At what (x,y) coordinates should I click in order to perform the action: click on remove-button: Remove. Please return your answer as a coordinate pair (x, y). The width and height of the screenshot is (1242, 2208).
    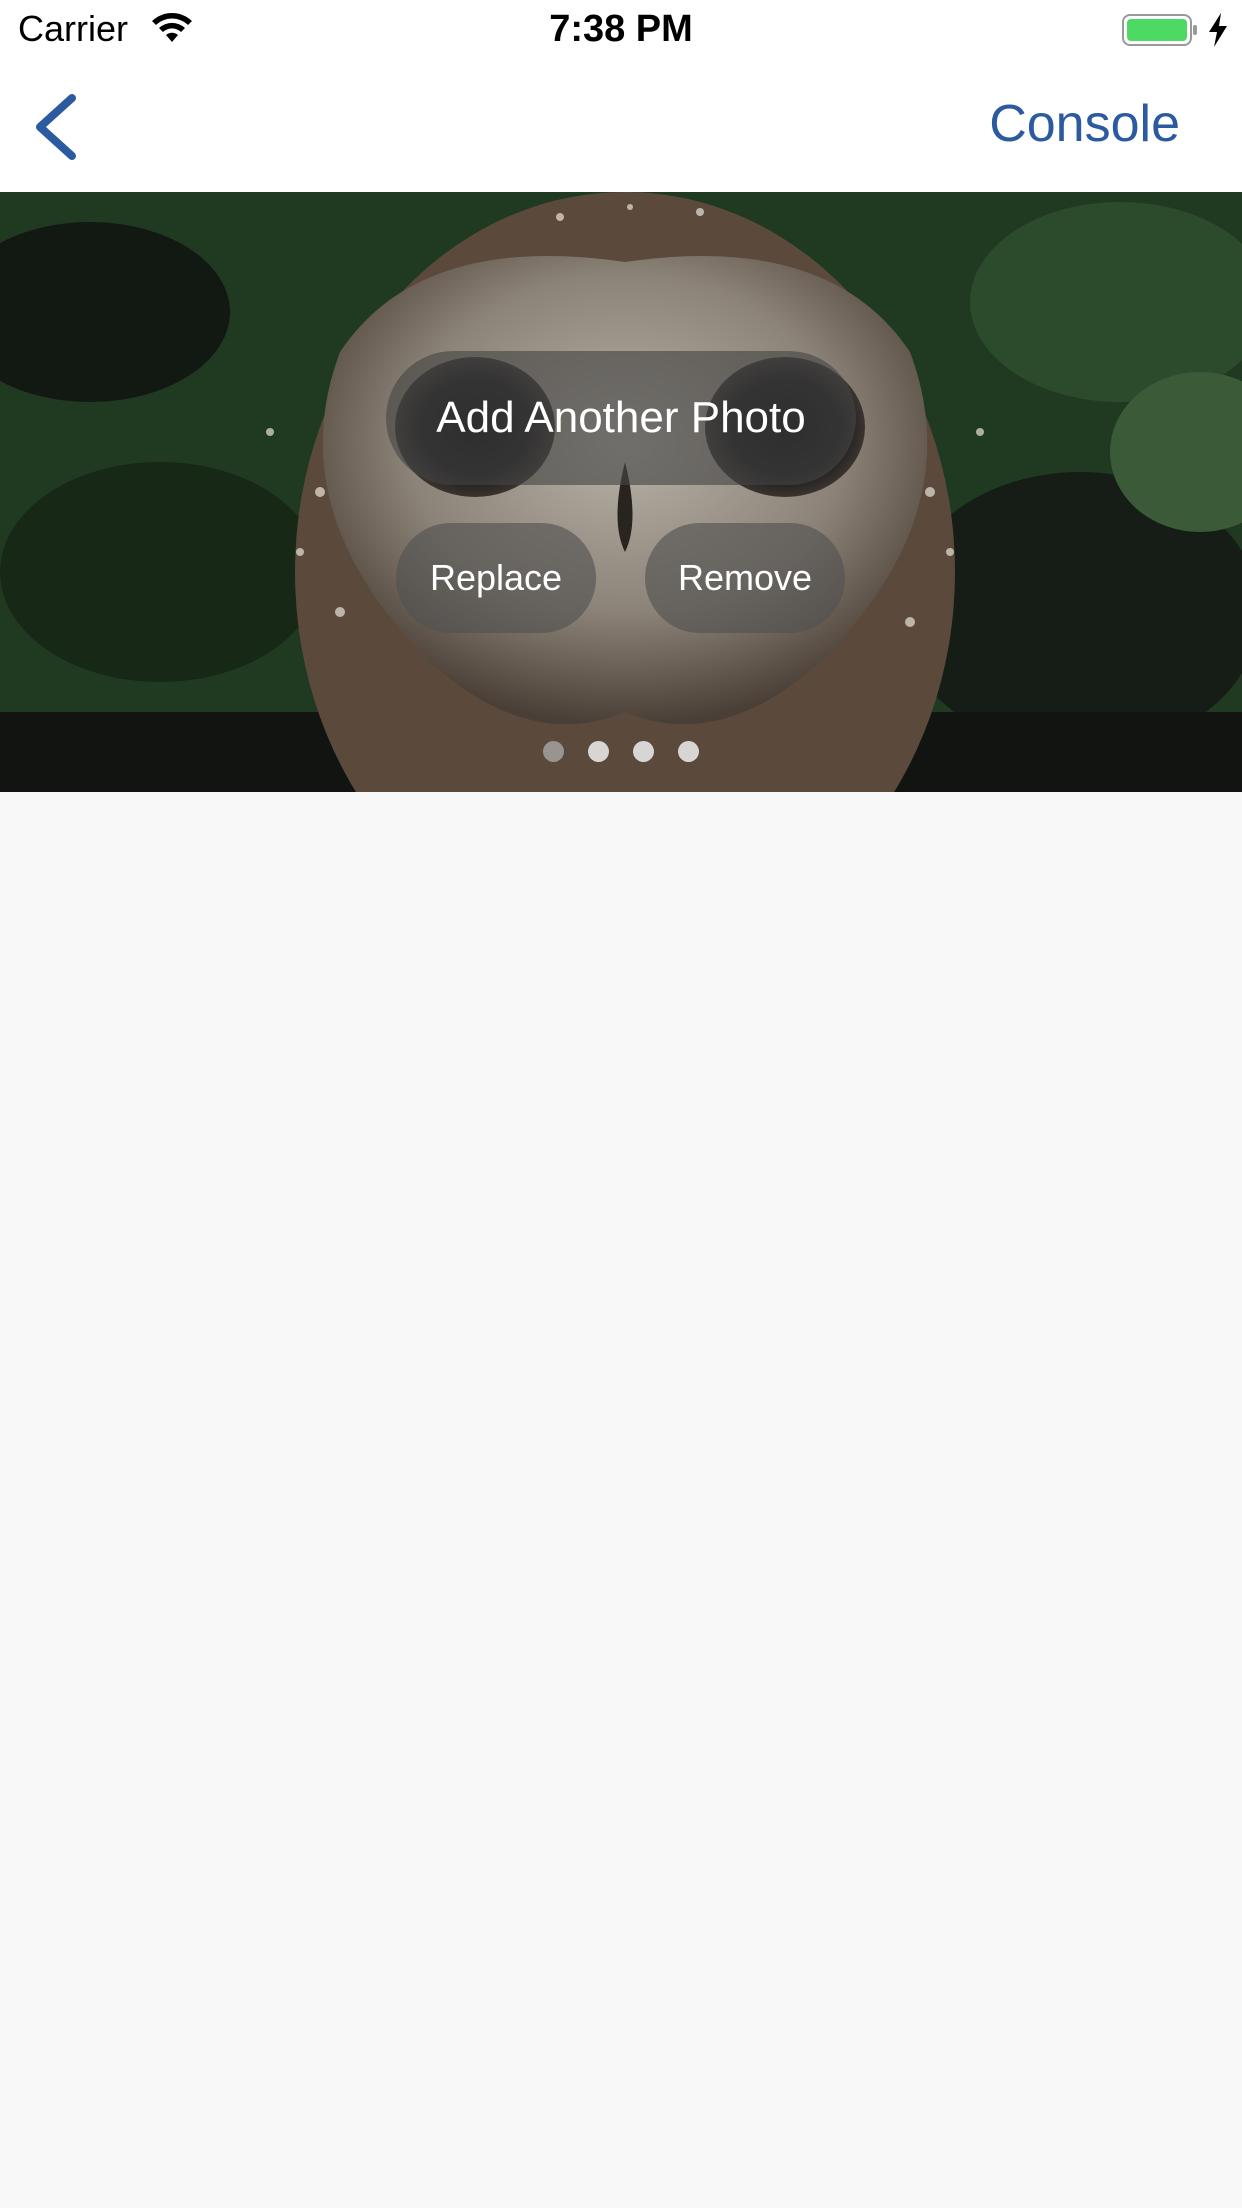
    Looking at the image, I should click on (745, 578).